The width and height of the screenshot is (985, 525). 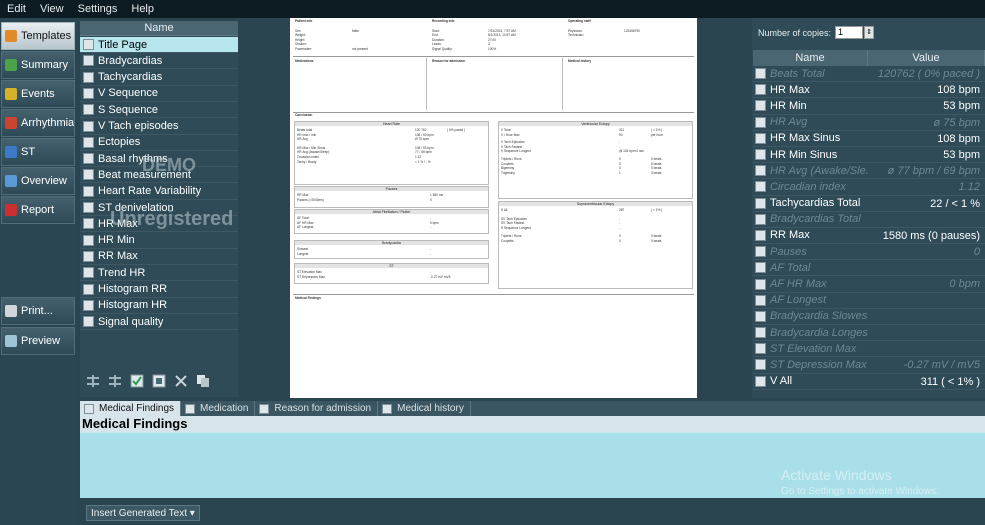 I want to click on expand-icon, so click(x=115, y=381).